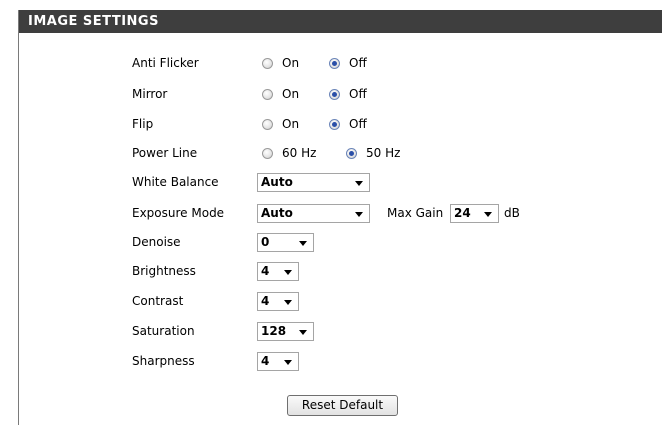 This screenshot has width=662, height=425. I want to click on saturation-label: Saturation, so click(163, 331).